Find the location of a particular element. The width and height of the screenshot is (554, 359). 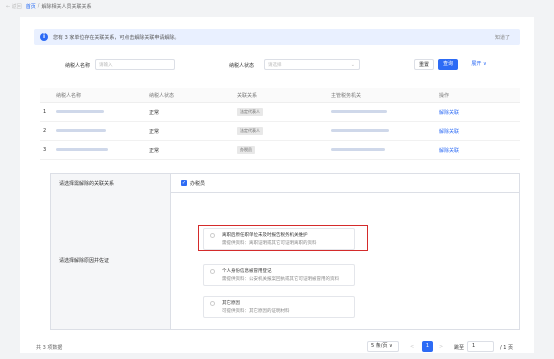

breadcrumb: ← 返回 首页 / 解除相关人员关联关系 is located at coordinates (277, 6).